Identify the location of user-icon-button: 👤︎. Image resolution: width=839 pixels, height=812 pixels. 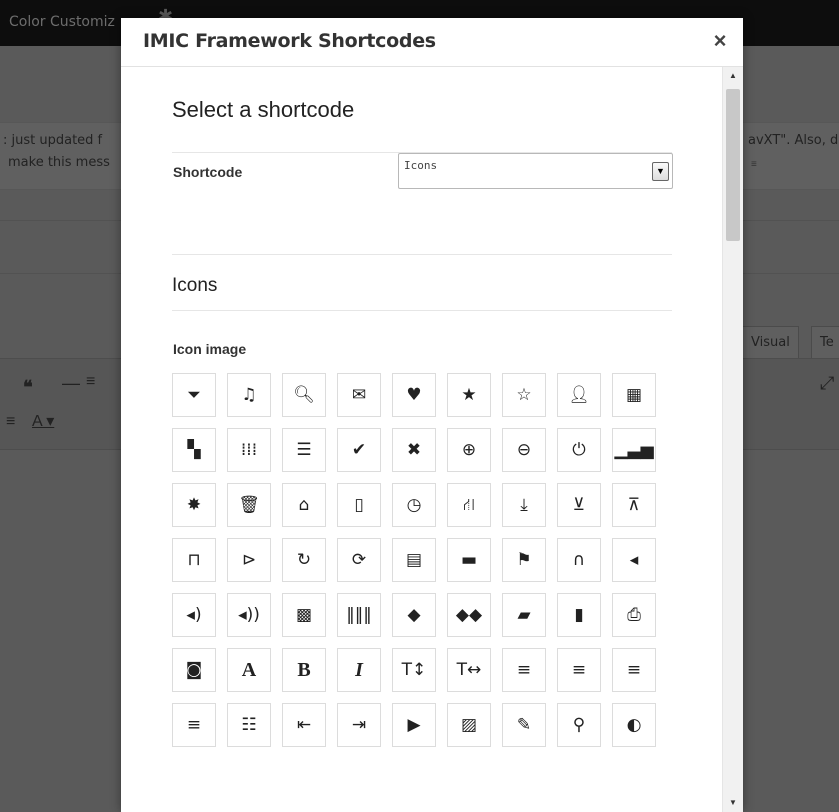
(579, 395).